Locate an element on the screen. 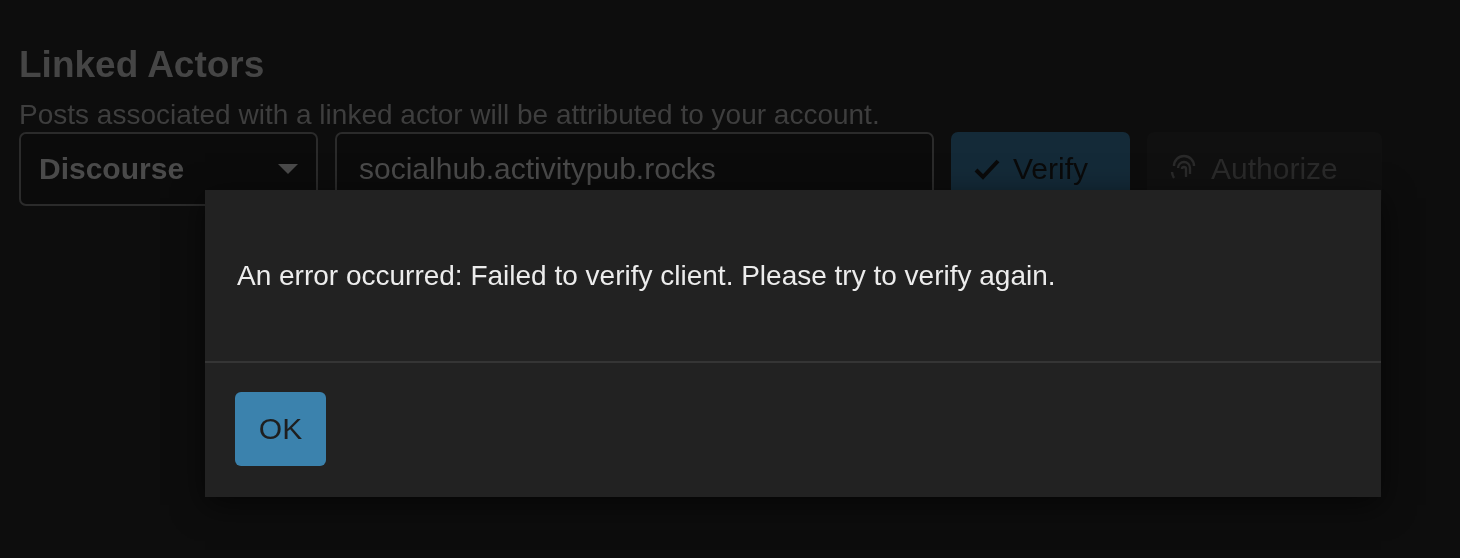  section-title: Linked Actors is located at coordinates (142, 65).